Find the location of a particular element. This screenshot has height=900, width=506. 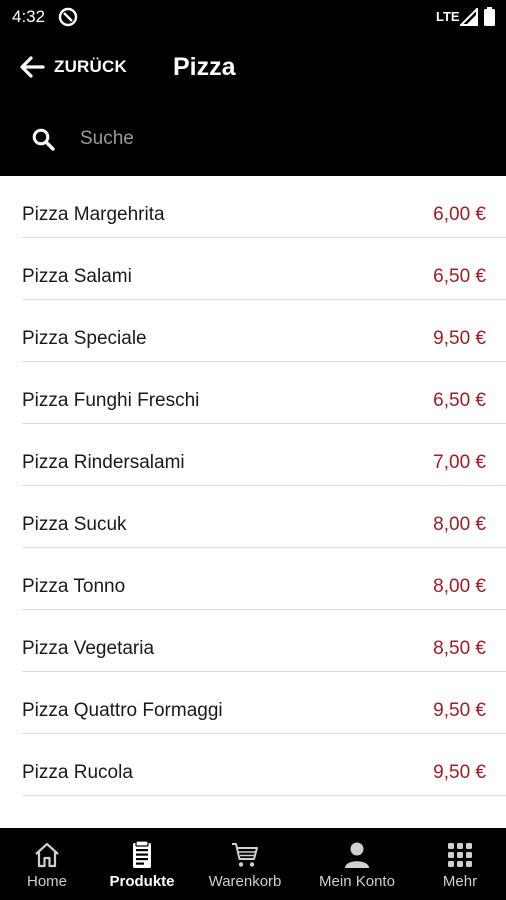

products-icon is located at coordinates (142, 854).